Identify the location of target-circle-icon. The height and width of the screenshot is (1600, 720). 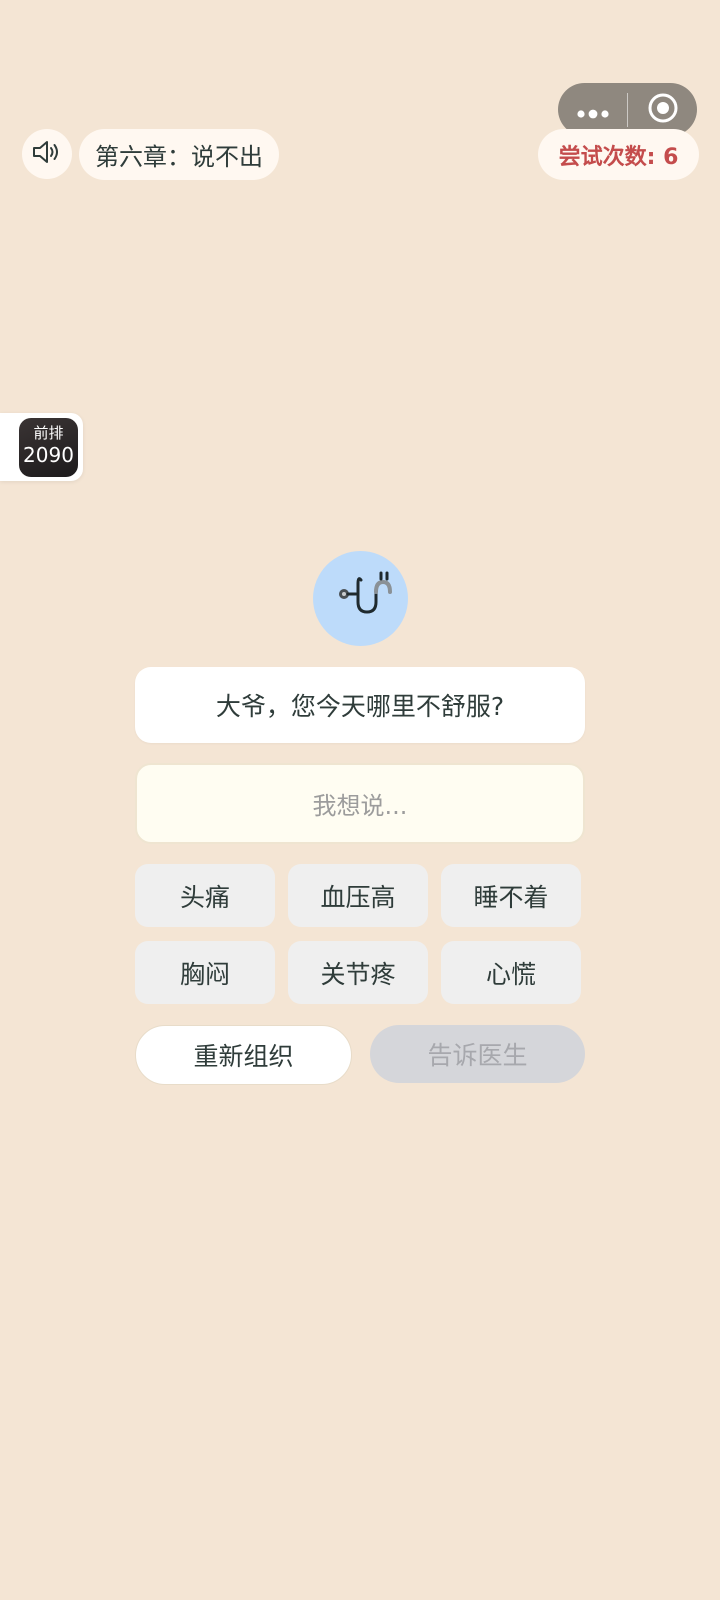
(663, 110).